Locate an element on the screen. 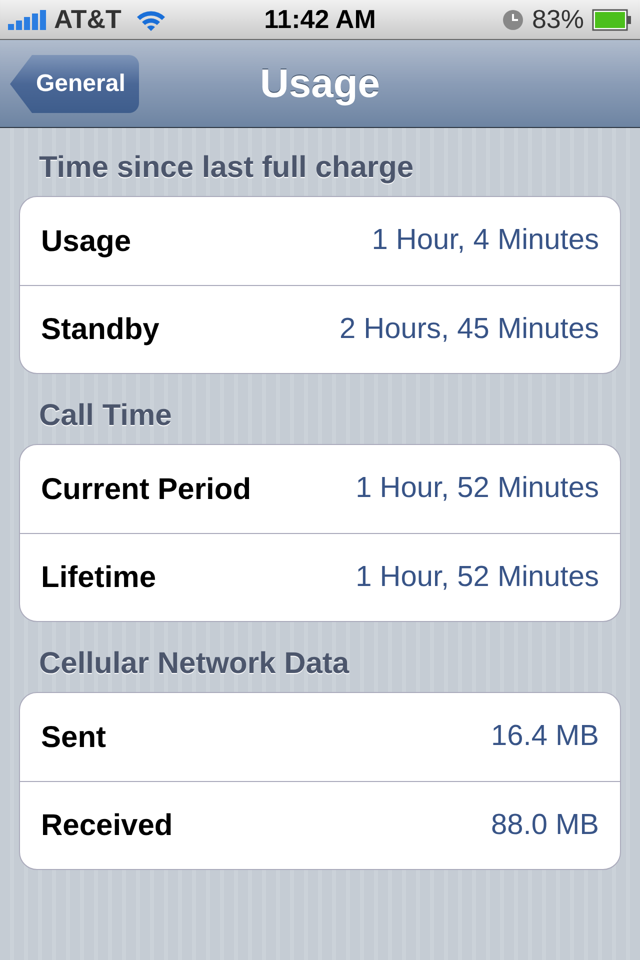  row-label: Standby is located at coordinates (100, 330).